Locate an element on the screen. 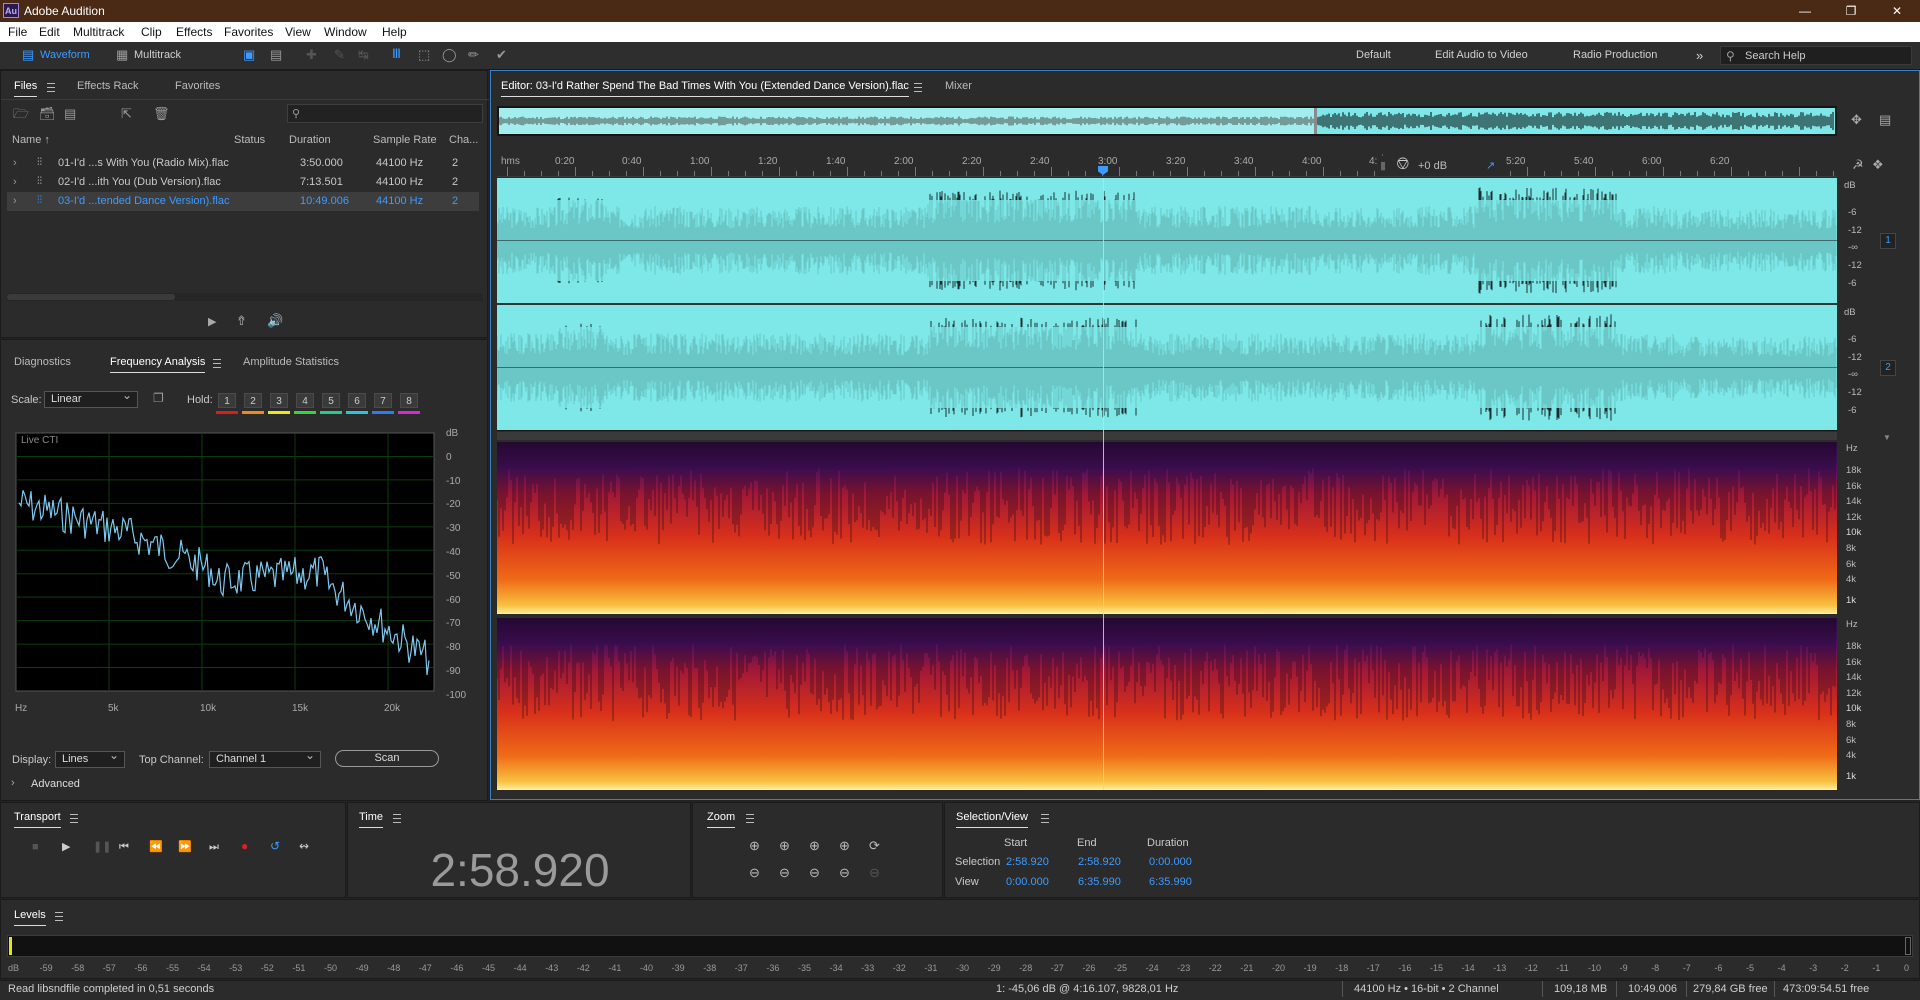  column-sample-rate: Sample Rate is located at coordinates (405, 140).